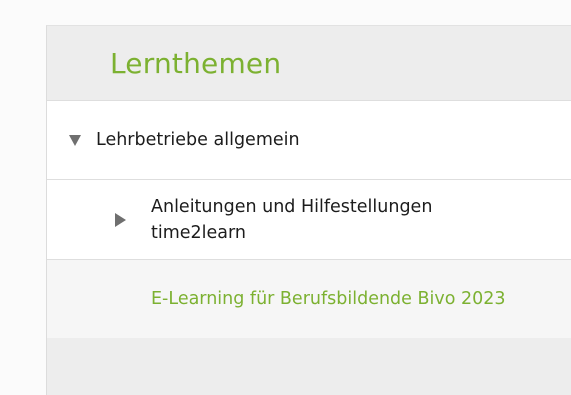 This screenshot has height=395, width=571. Describe the element at coordinates (196, 63) in the screenshot. I see `panel-title: Lernthemen` at that location.